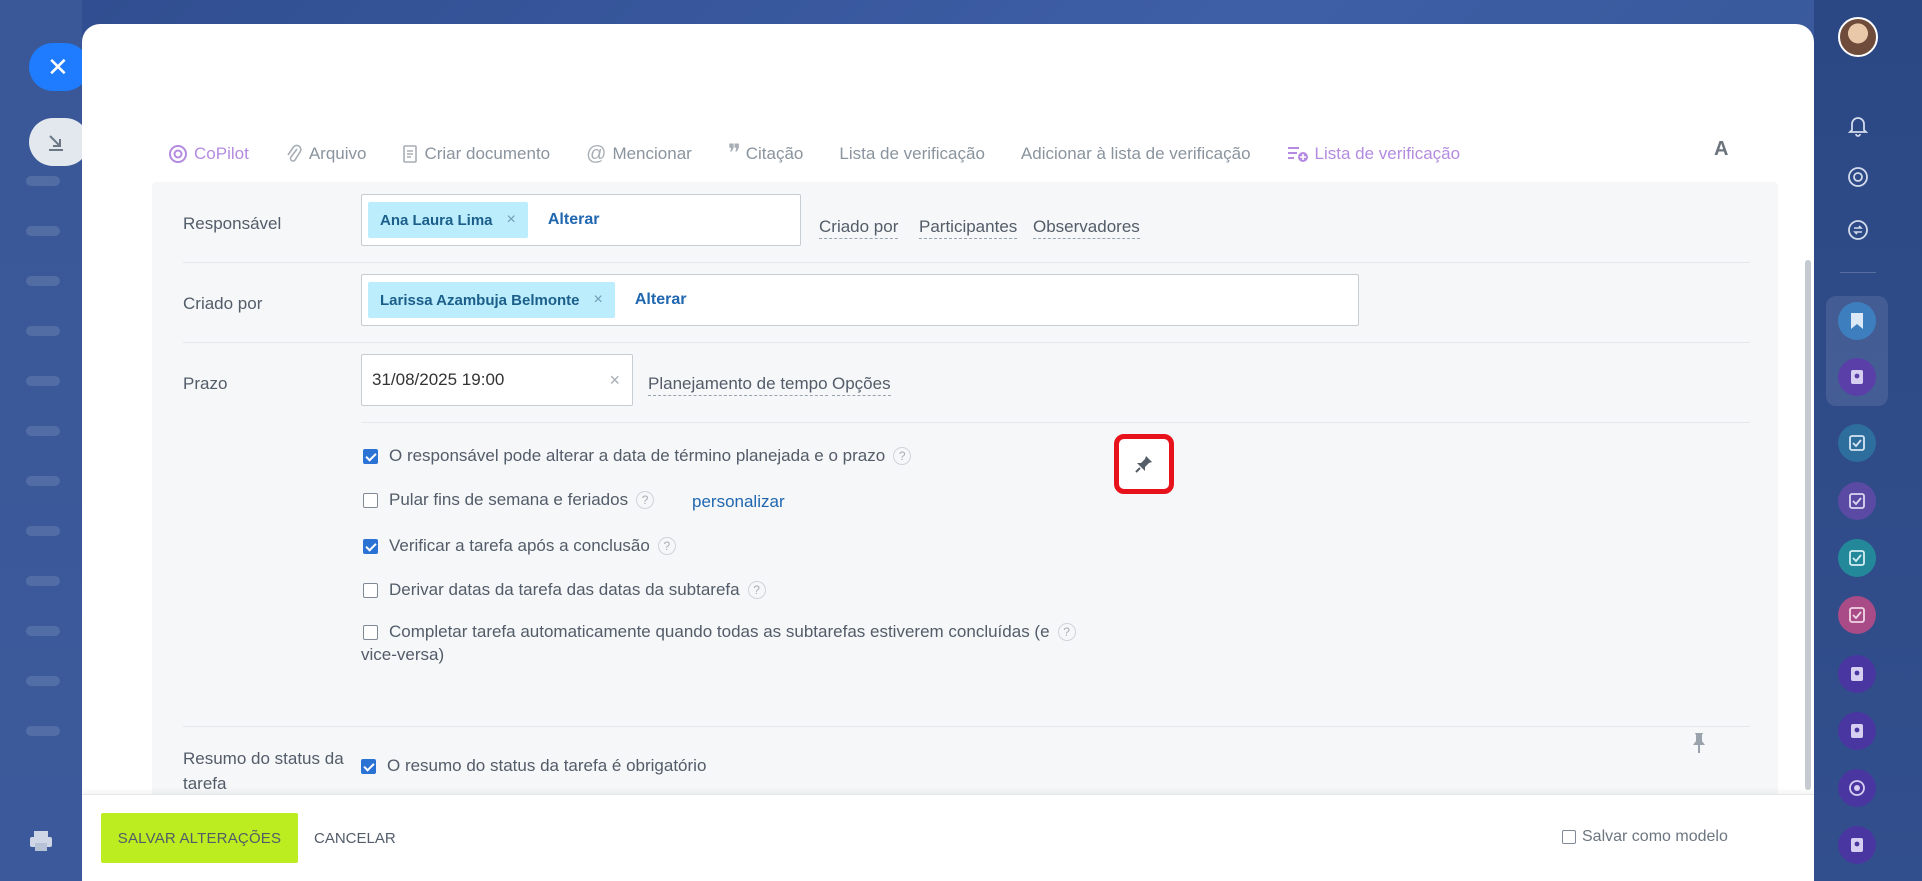 The width and height of the screenshot is (1922, 881). Describe the element at coordinates (199, 838) in the screenshot. I see `save-changes-button: SALVAR ALTERAÇÕES` at that location.